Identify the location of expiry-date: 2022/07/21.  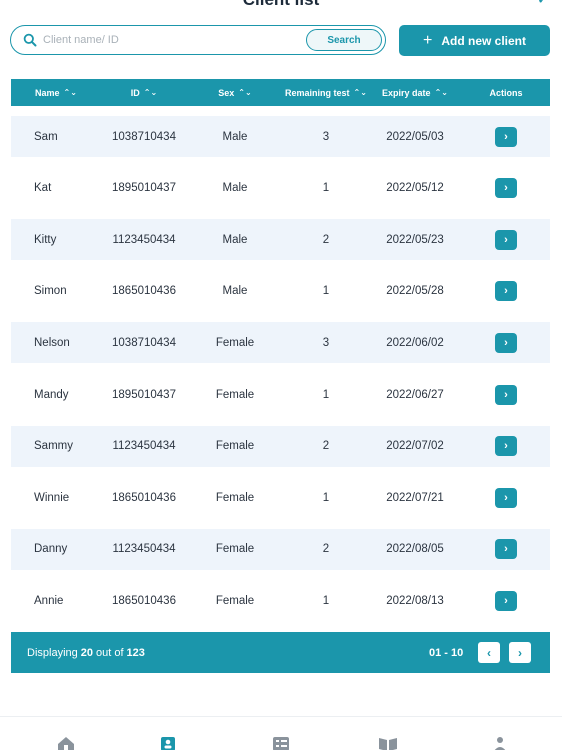
(415, 497).